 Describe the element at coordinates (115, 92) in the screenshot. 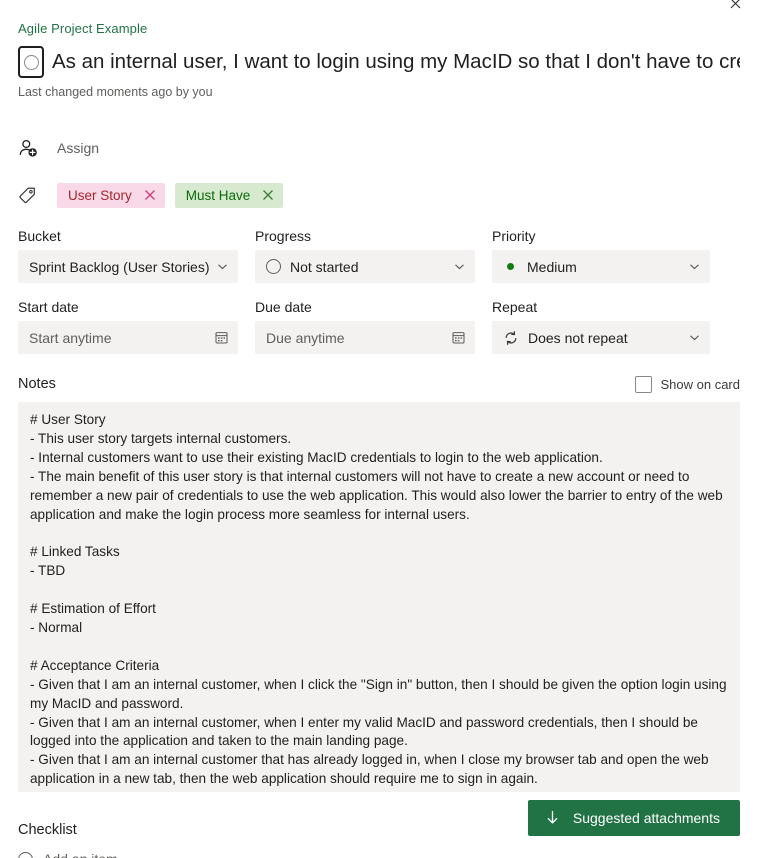

I see `last-changed-text: Last changed moments ago by you` at that location.